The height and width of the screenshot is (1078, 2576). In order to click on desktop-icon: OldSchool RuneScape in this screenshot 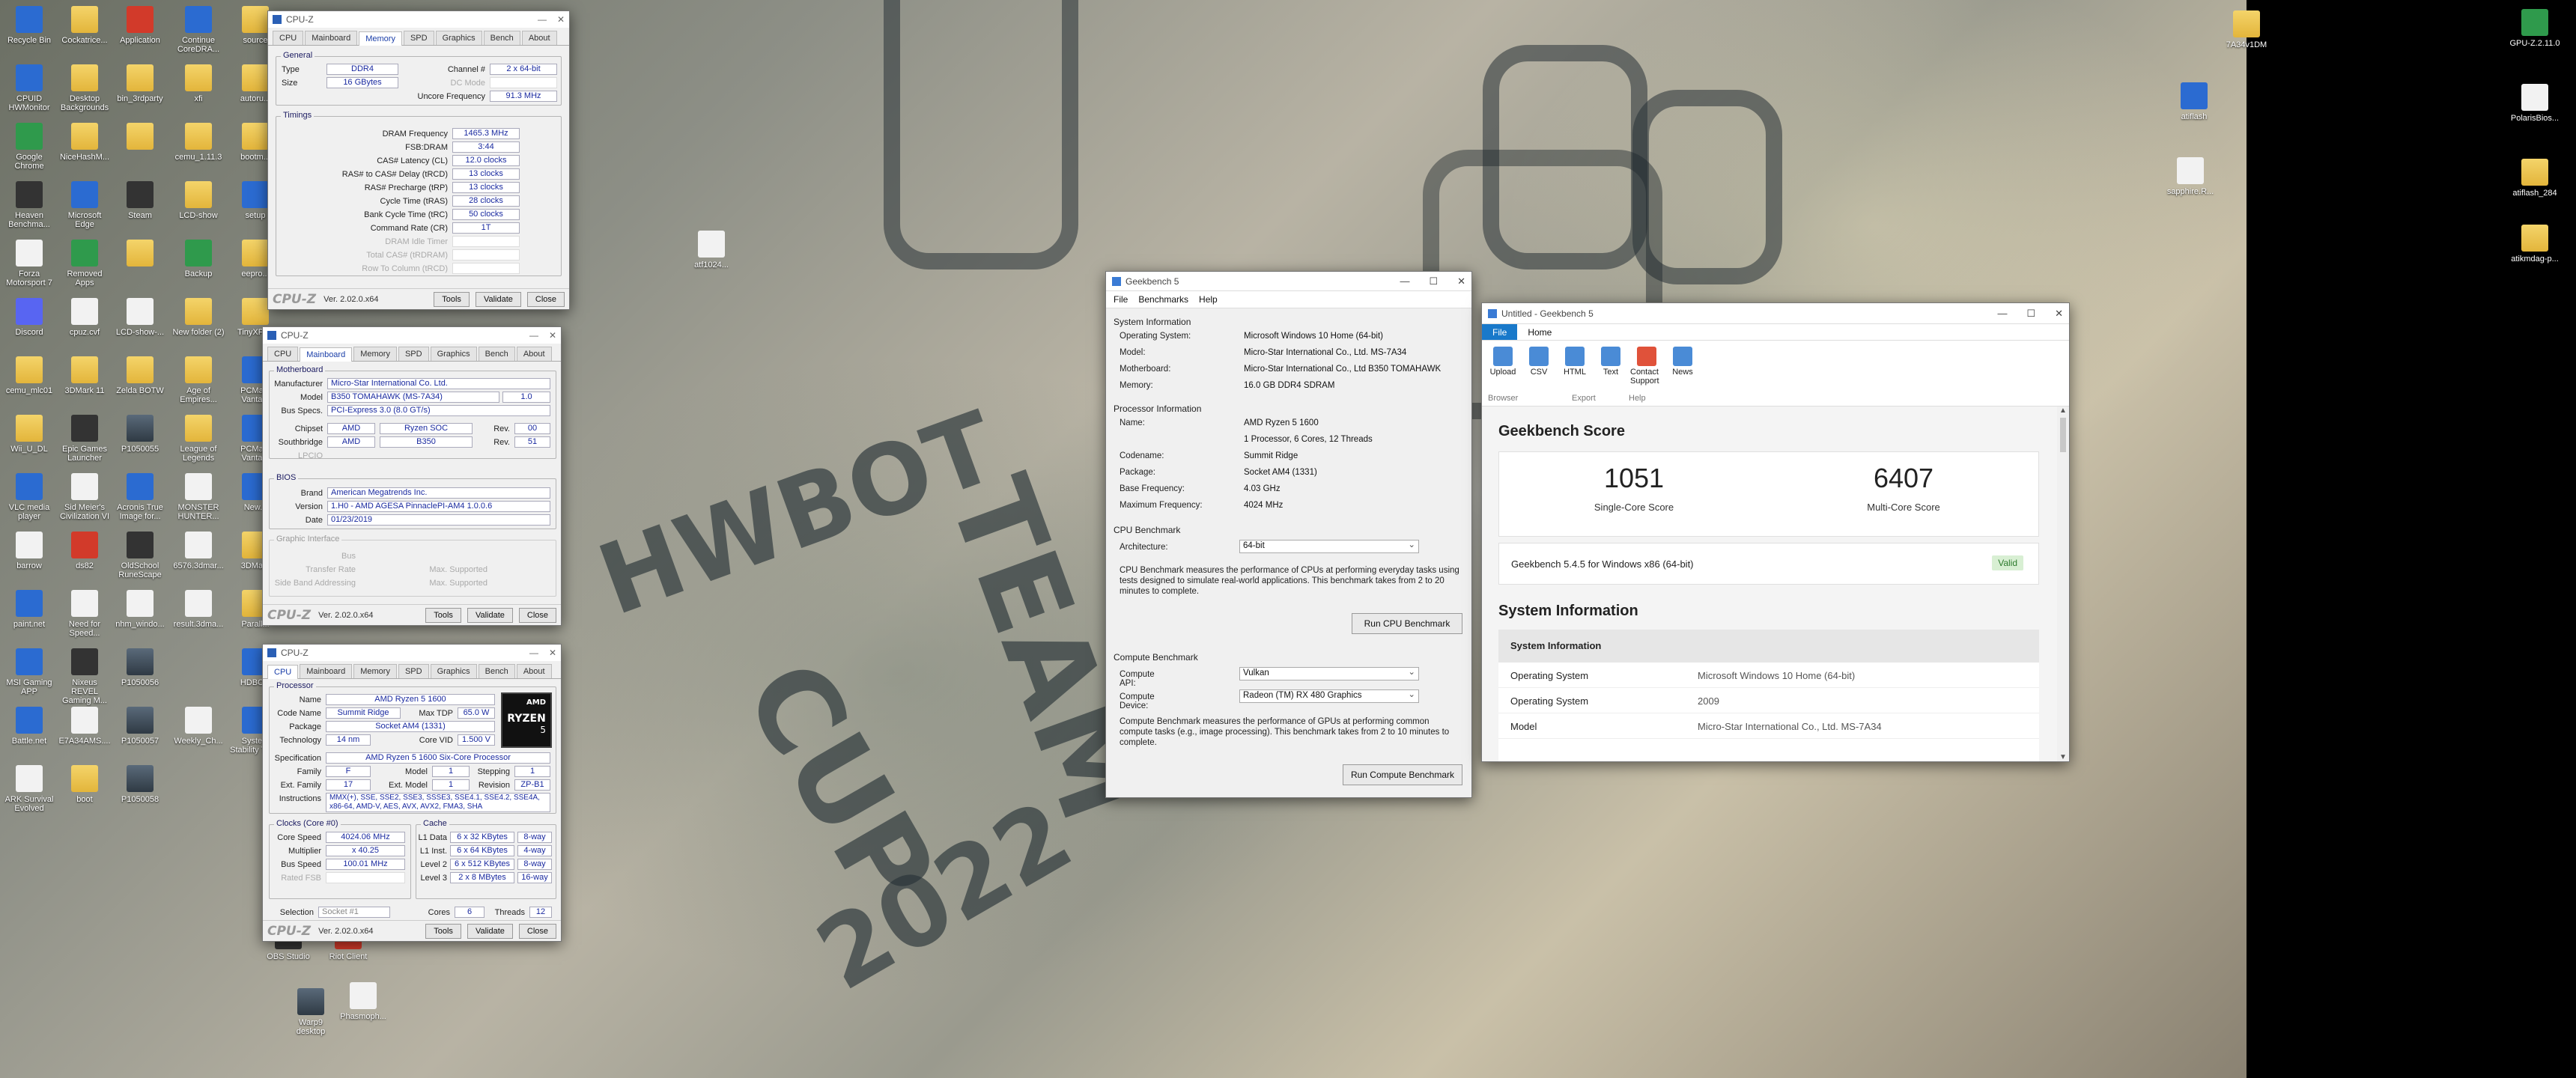, I will do `click(140, 555)`.